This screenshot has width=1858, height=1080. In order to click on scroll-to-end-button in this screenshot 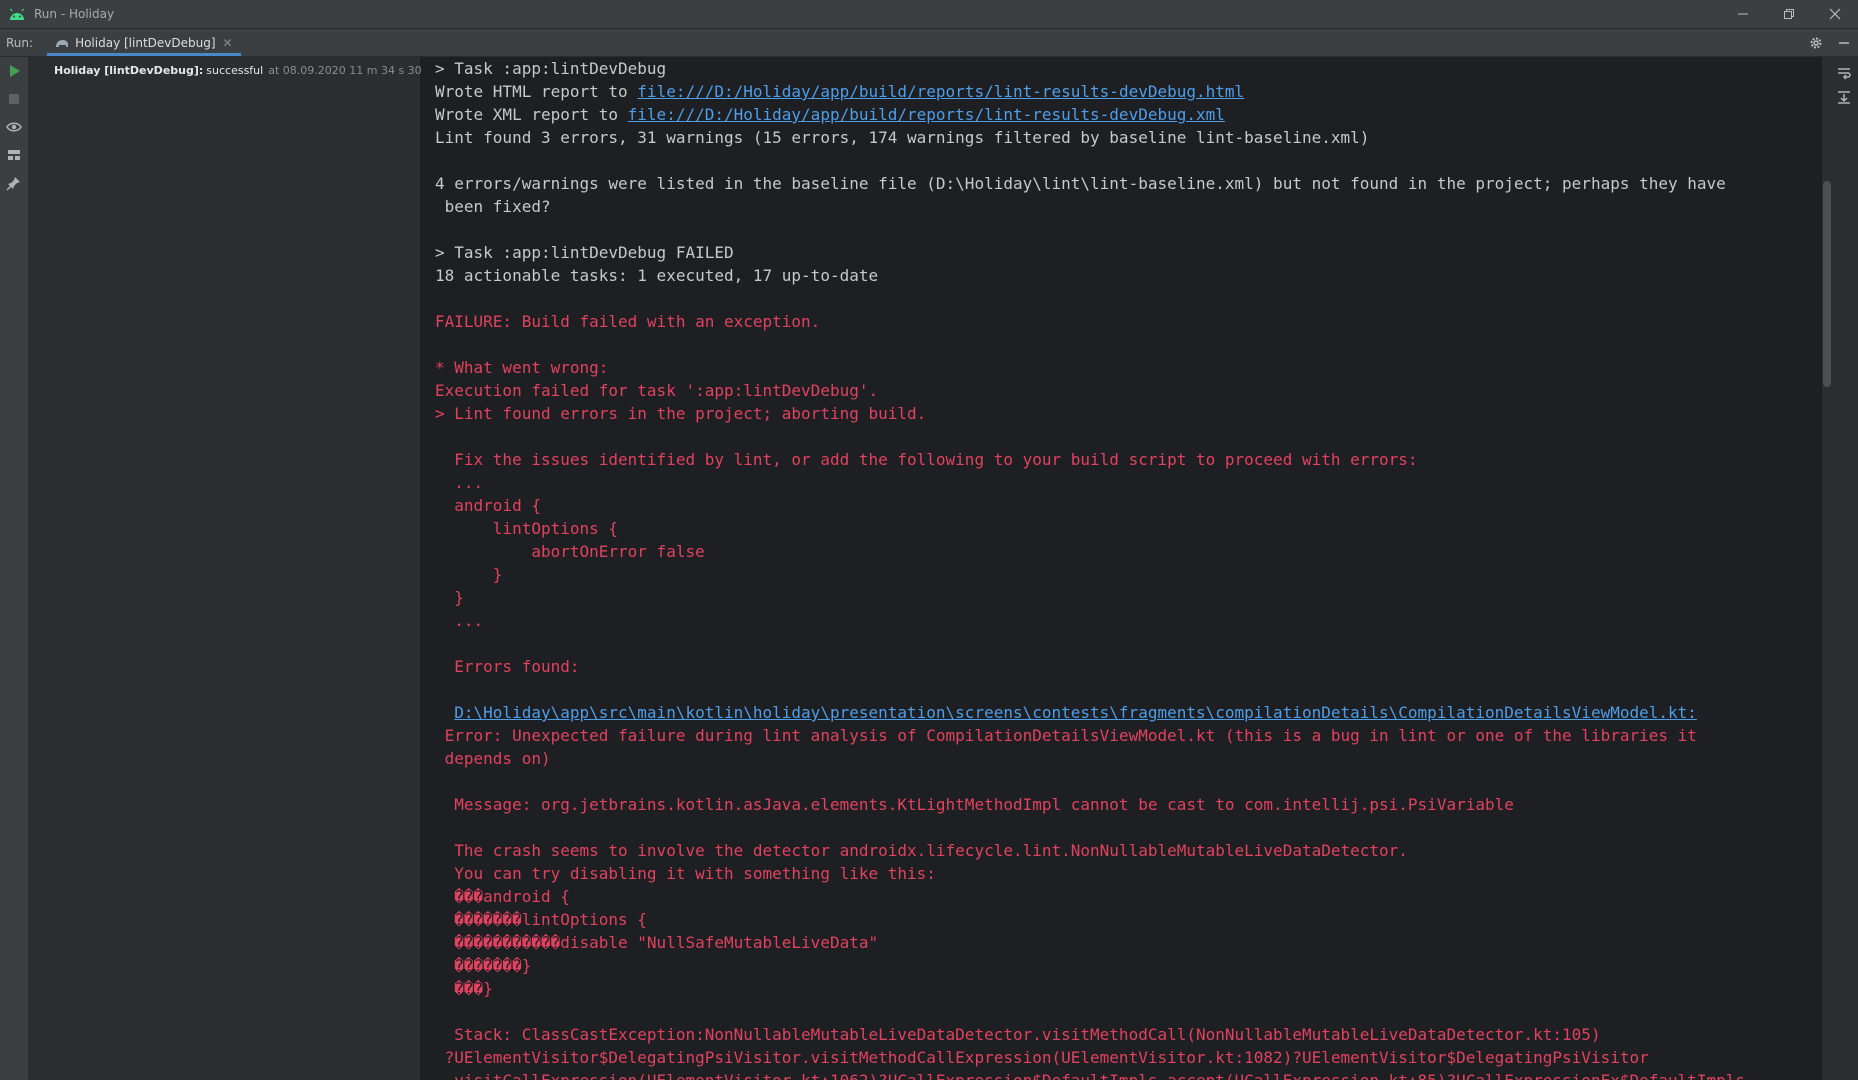, I will do `click(1844, 97)`.